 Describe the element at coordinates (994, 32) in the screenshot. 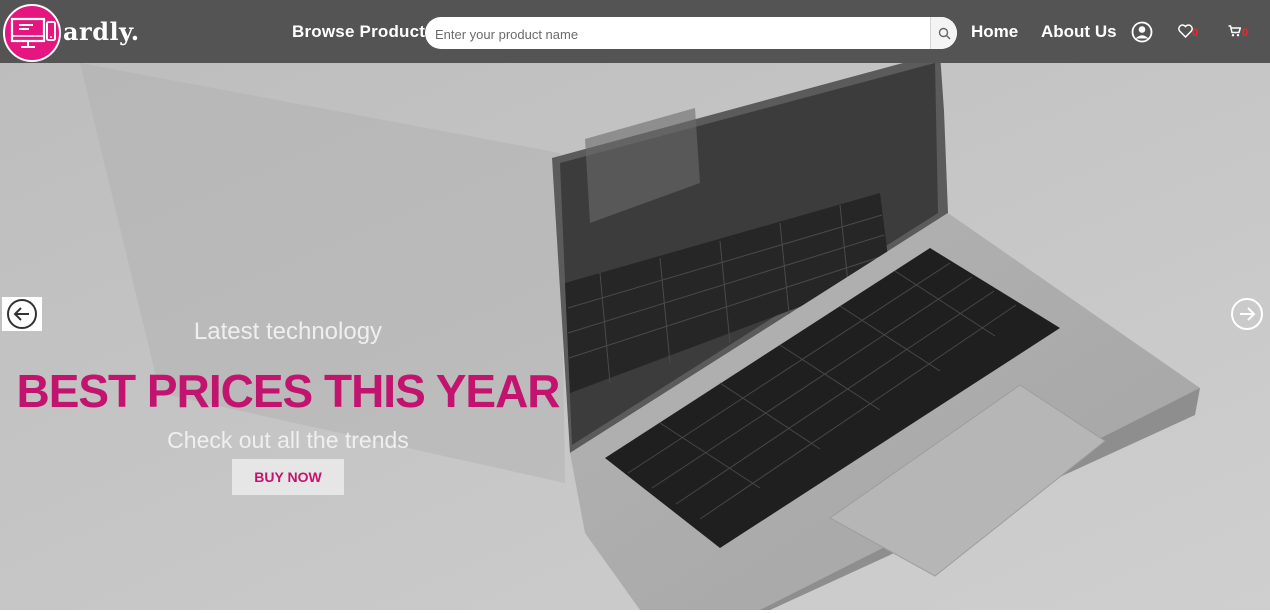

I see `nav-home: Home` at that location.